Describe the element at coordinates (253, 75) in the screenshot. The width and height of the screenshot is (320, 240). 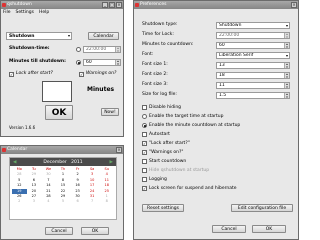
I see `settings-row-field: 18 ▴ ▾` at that location.